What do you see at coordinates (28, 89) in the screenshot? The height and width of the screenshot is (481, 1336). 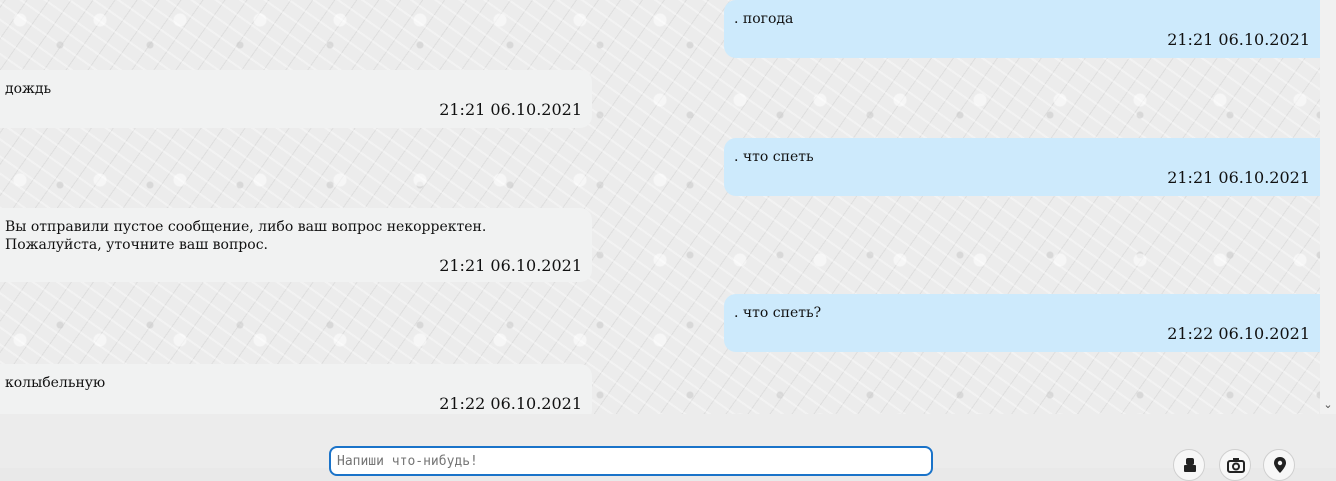 I see `message-text: дождь` at bounding box center [28, 89].